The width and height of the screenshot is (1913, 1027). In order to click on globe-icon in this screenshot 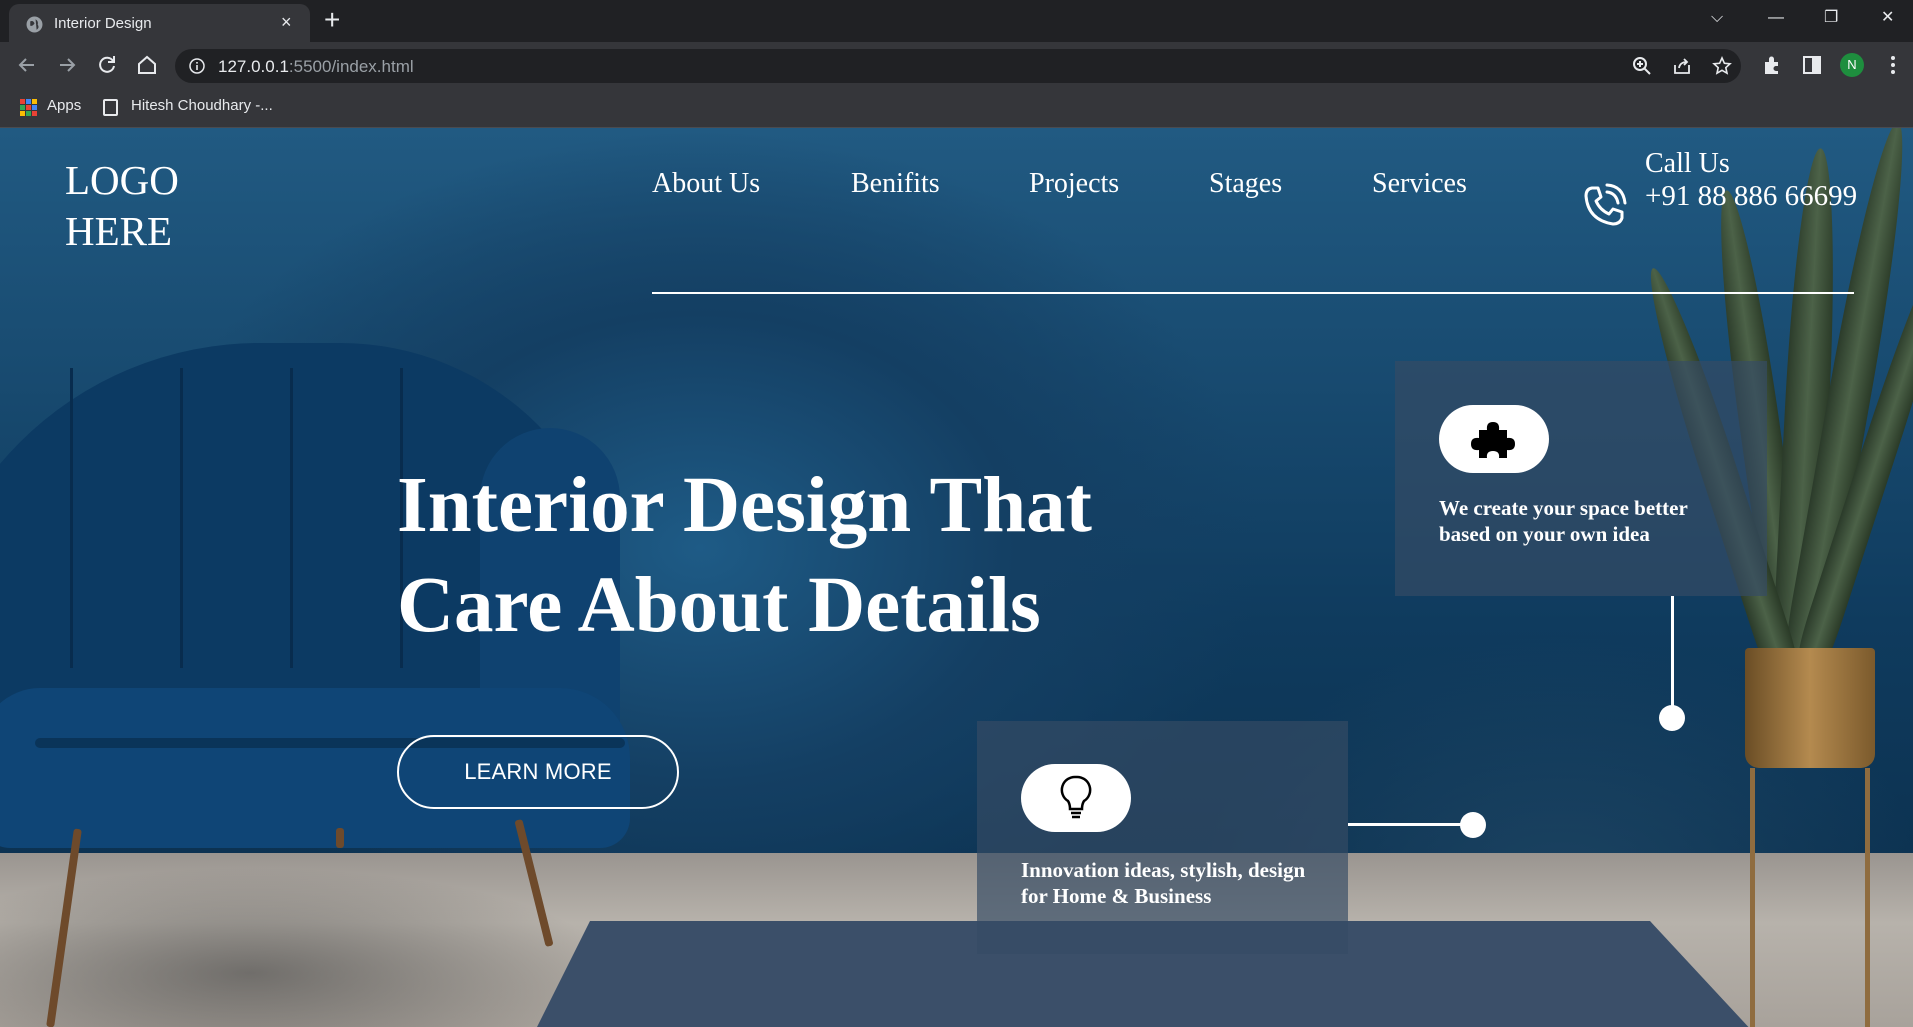, I will do `click(34, 24)`.